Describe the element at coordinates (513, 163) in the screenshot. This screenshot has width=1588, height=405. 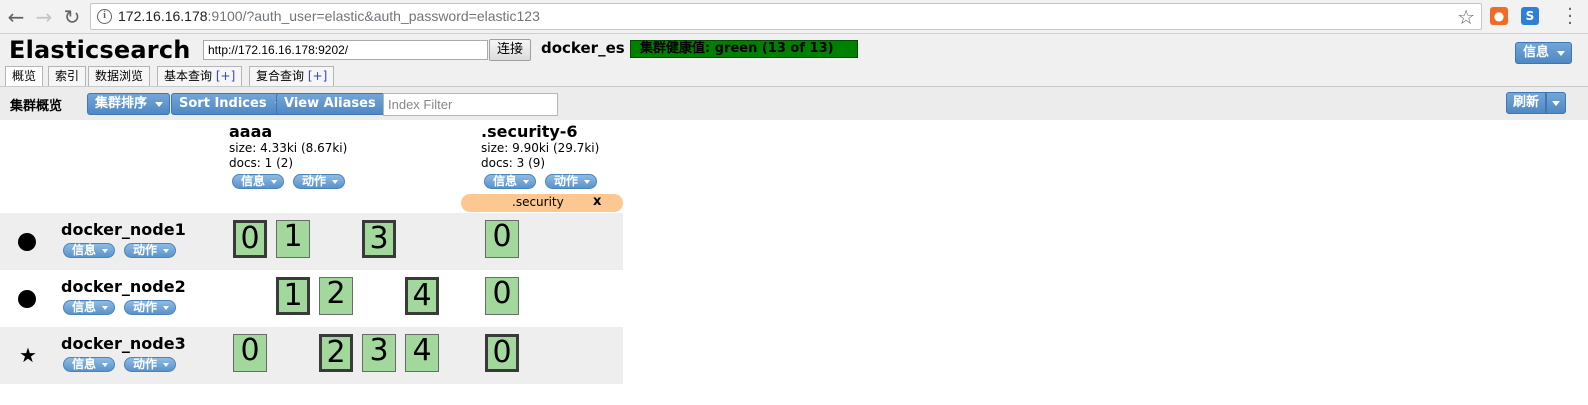
I see `index-docs: docs: 3 (9)` at that location.